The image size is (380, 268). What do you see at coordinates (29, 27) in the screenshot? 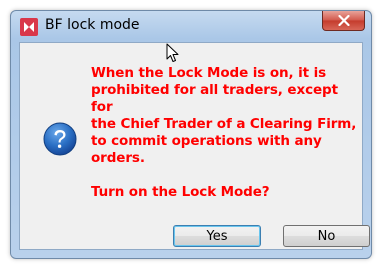
I see `app-logo-icon` at bounding box center [29, 27].